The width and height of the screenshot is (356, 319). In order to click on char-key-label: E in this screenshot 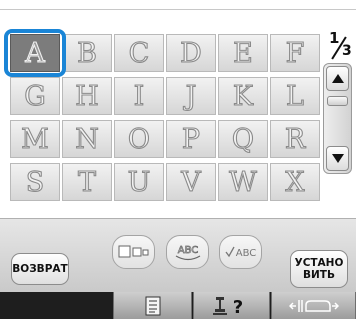, I will do `click(243, 53)`.